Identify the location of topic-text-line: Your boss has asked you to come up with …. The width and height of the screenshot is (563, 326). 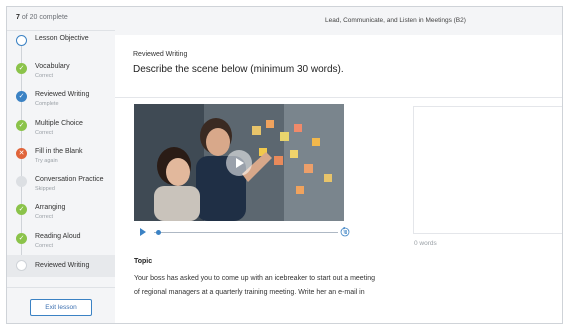
(254, 278).